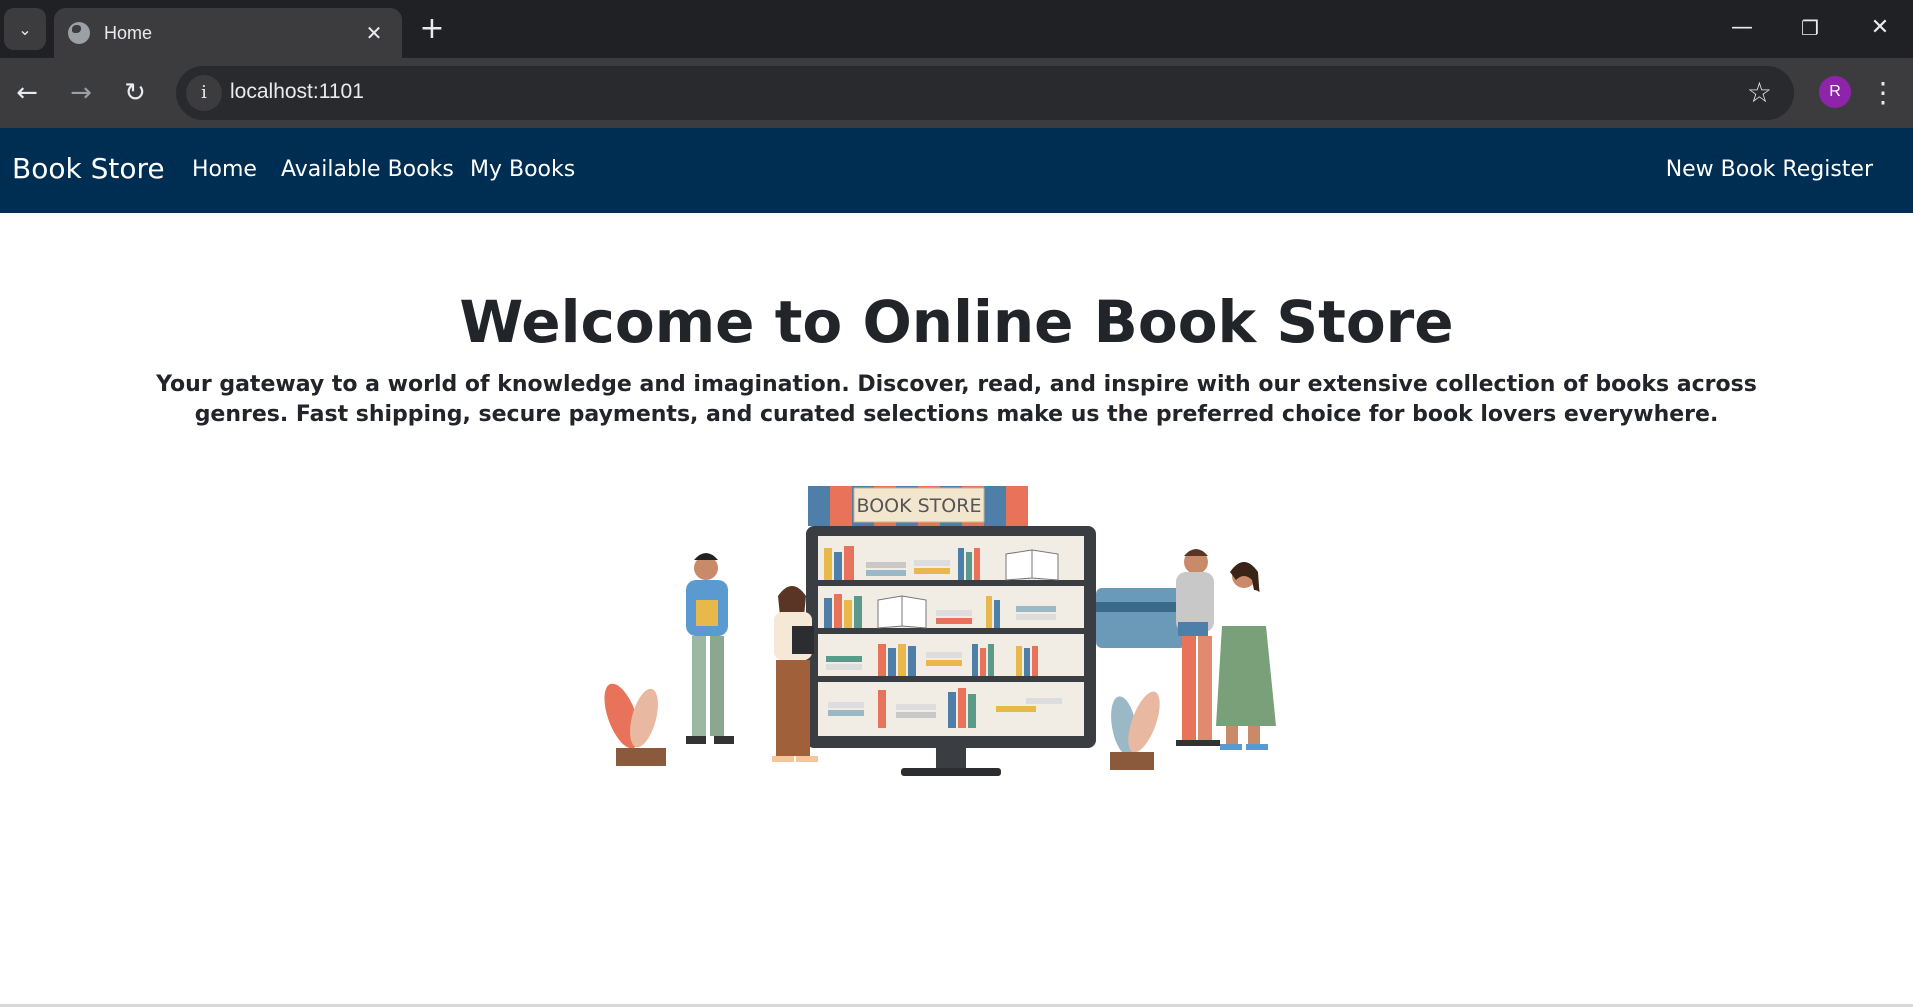 This screenshot has width=1913, height=1007. I want to click on tab-title: Home, so click(128, 32).